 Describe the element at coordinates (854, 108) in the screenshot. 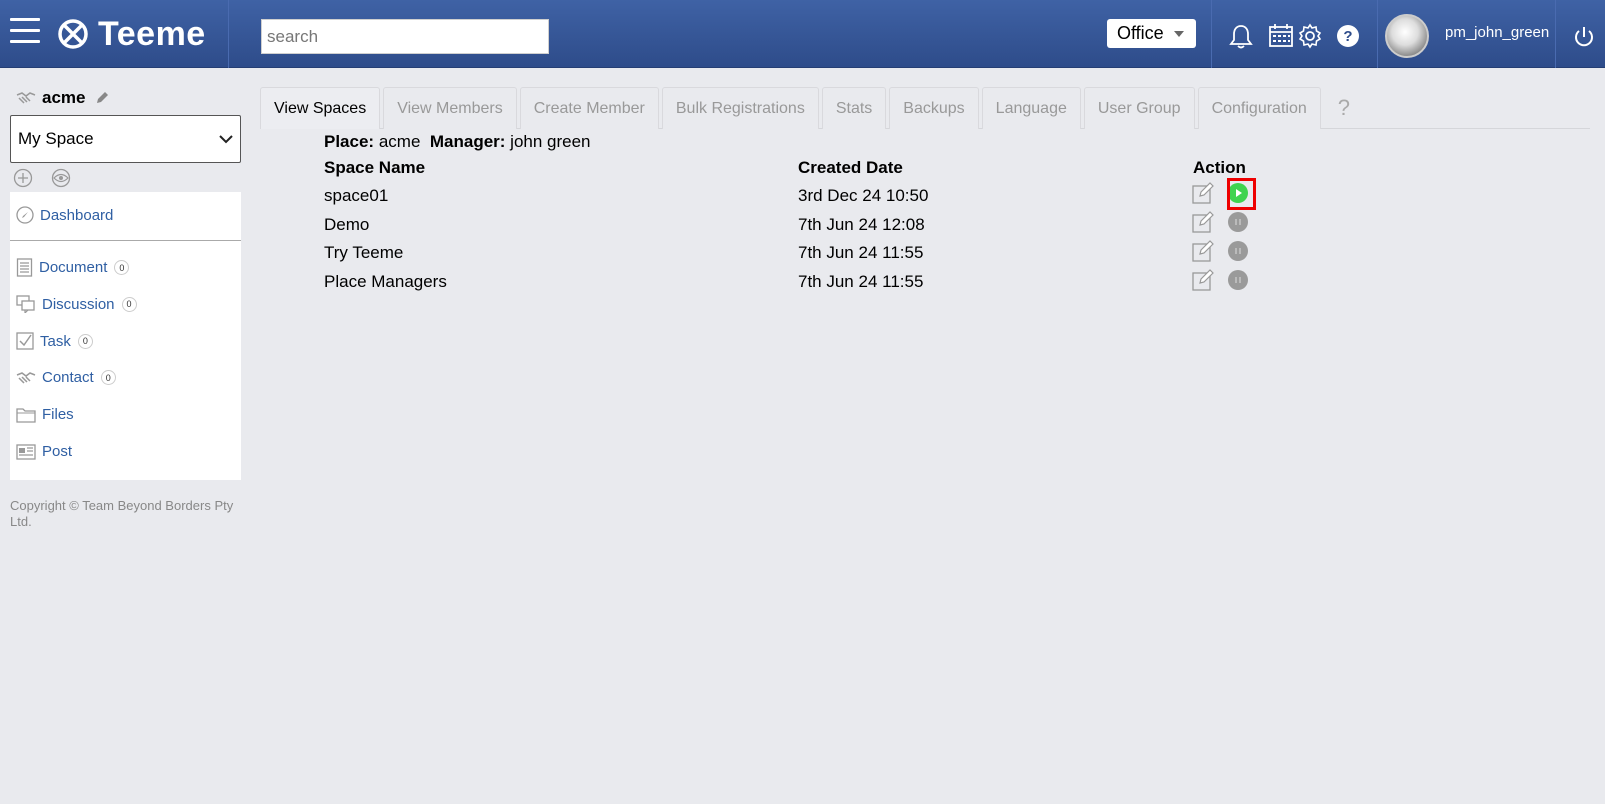

I see `tab-stats: Stats` at that location.